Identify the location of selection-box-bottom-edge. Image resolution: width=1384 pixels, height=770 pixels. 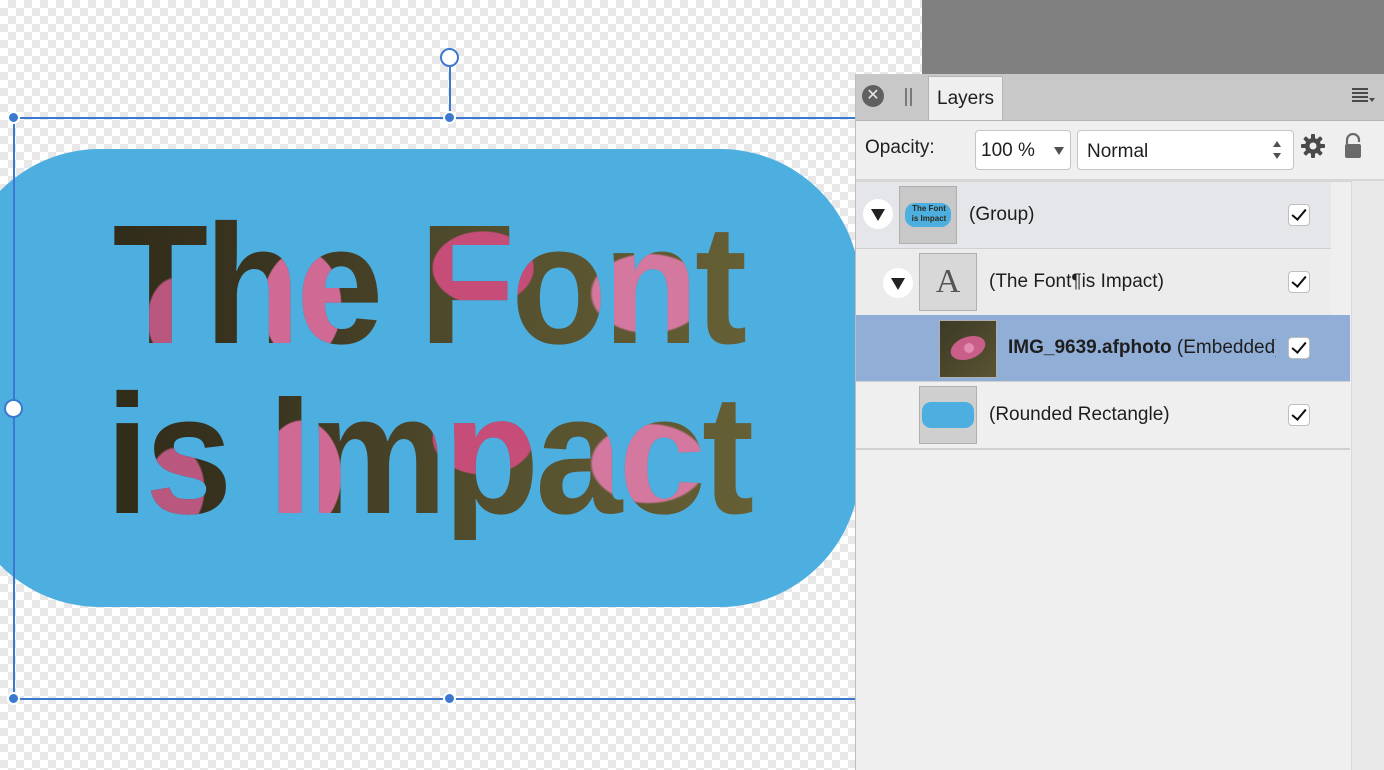
(435, 699).